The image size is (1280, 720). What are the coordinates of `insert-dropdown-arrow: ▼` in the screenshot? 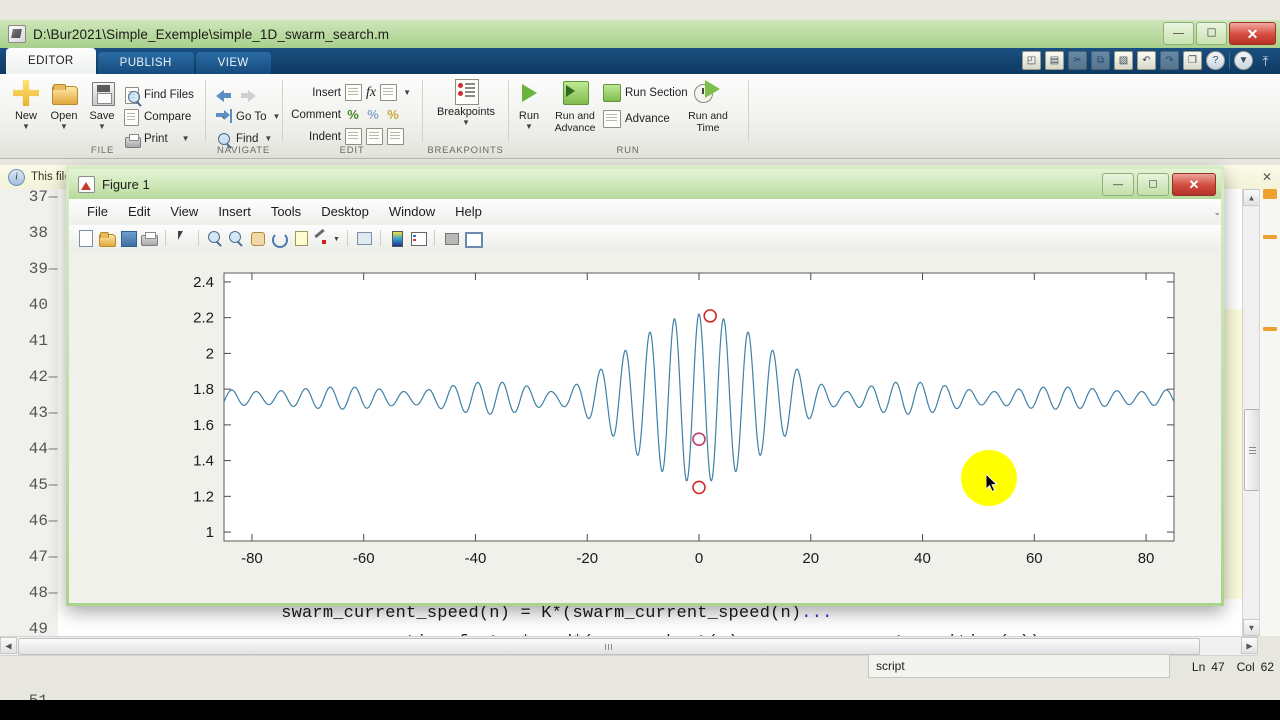 It's located at (407, 92).